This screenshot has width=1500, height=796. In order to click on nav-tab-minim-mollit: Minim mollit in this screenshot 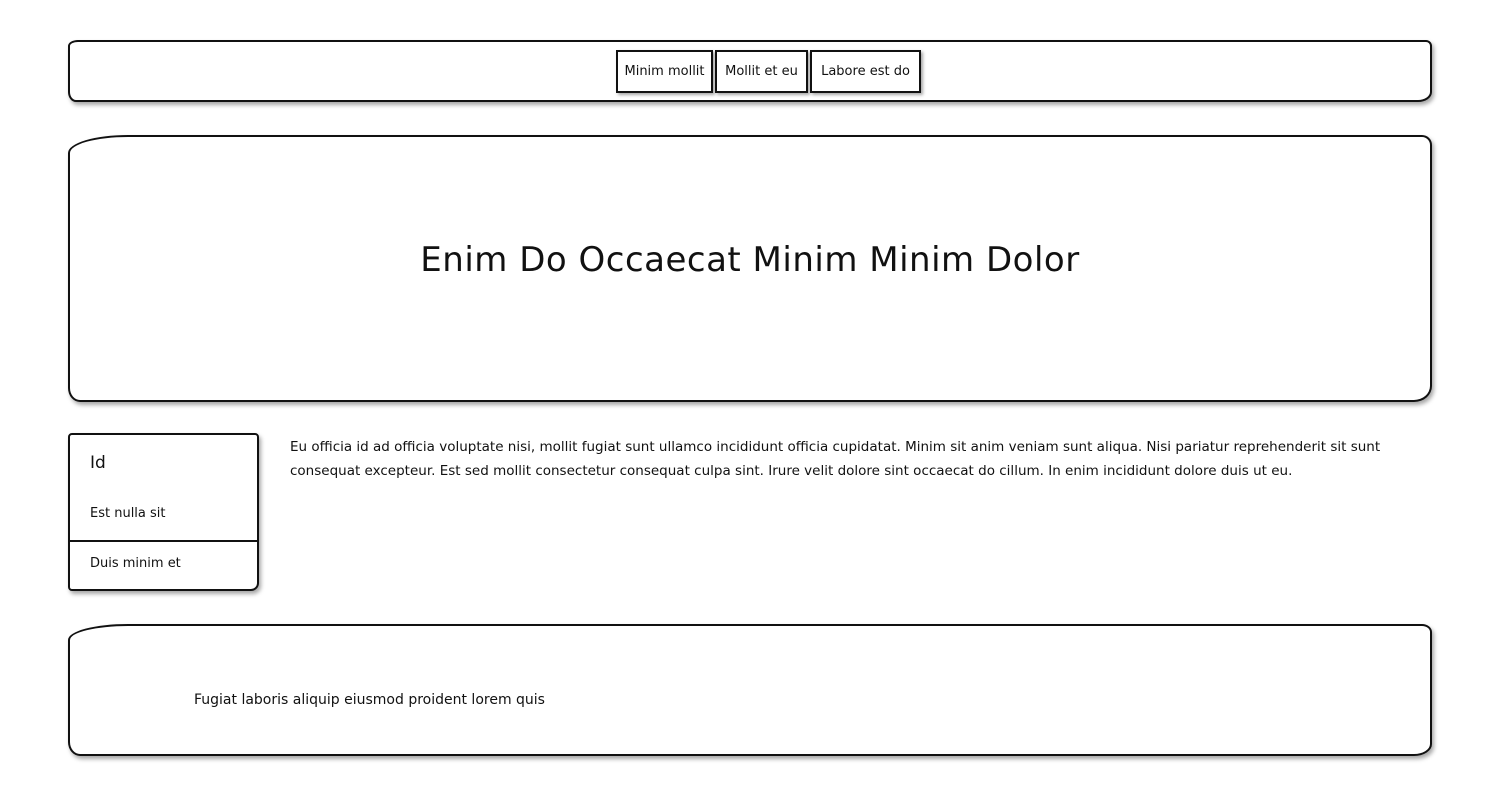, I will do `click(664, 71)`.